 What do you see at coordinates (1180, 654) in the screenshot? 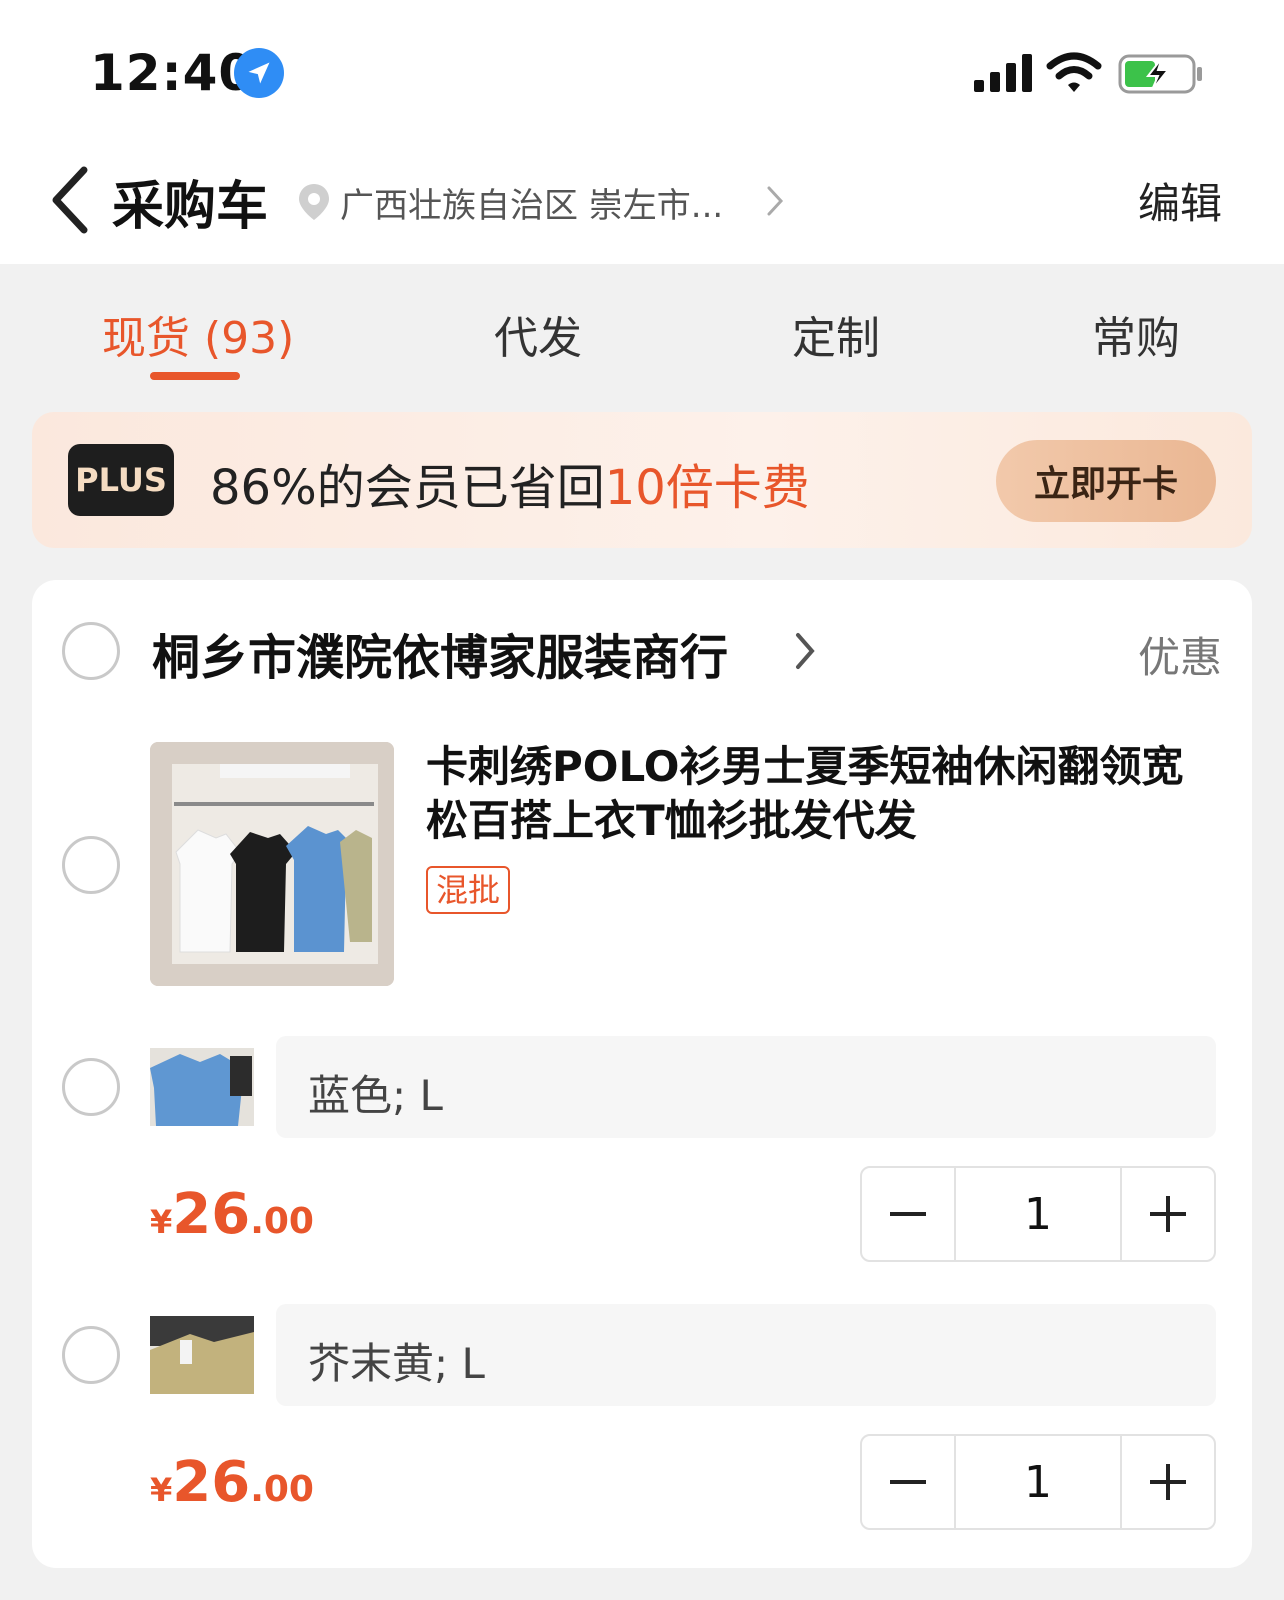
I see `discount-link: 优惠` at bounding box center [1180, 654].